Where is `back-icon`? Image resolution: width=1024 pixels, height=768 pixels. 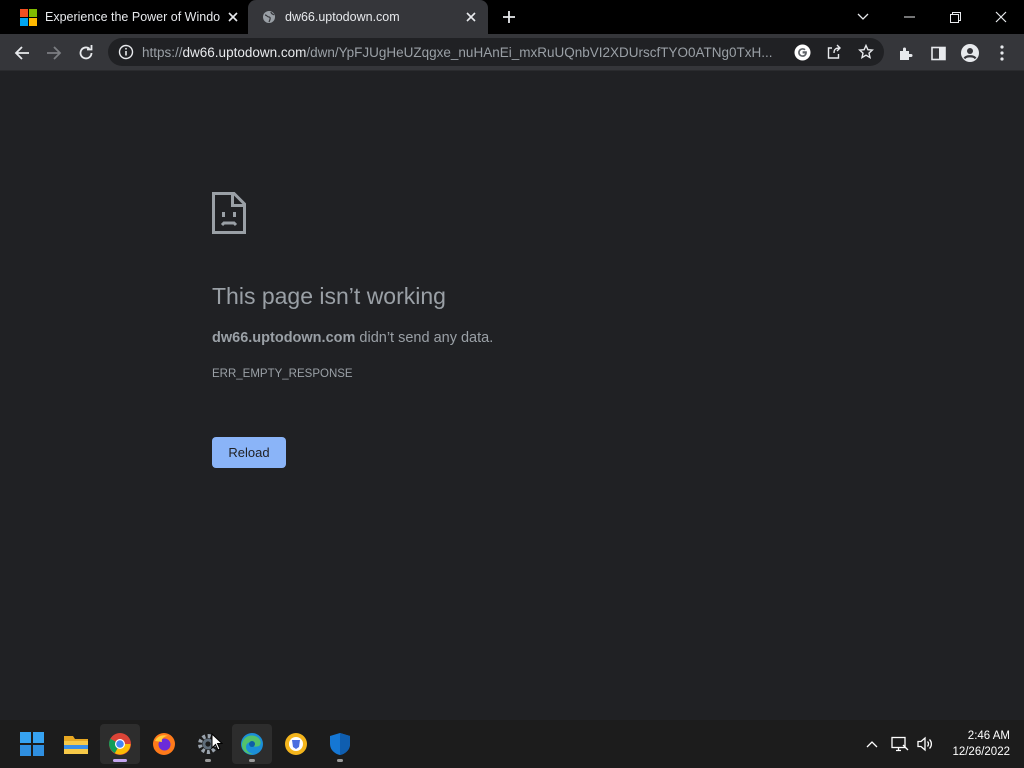
back-icon is located at coordinates (22, 53).